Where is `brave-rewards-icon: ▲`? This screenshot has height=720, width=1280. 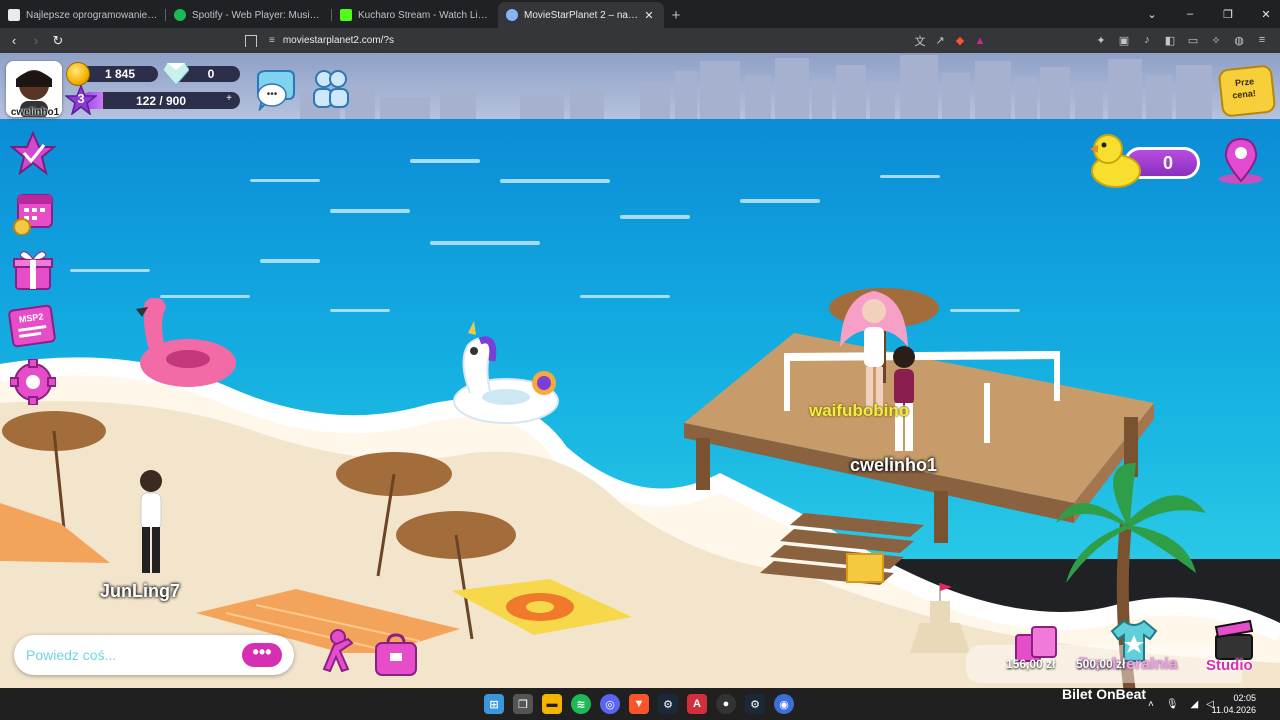 brave-rewards-icon: ▲ is located at coordinates (980, 41).